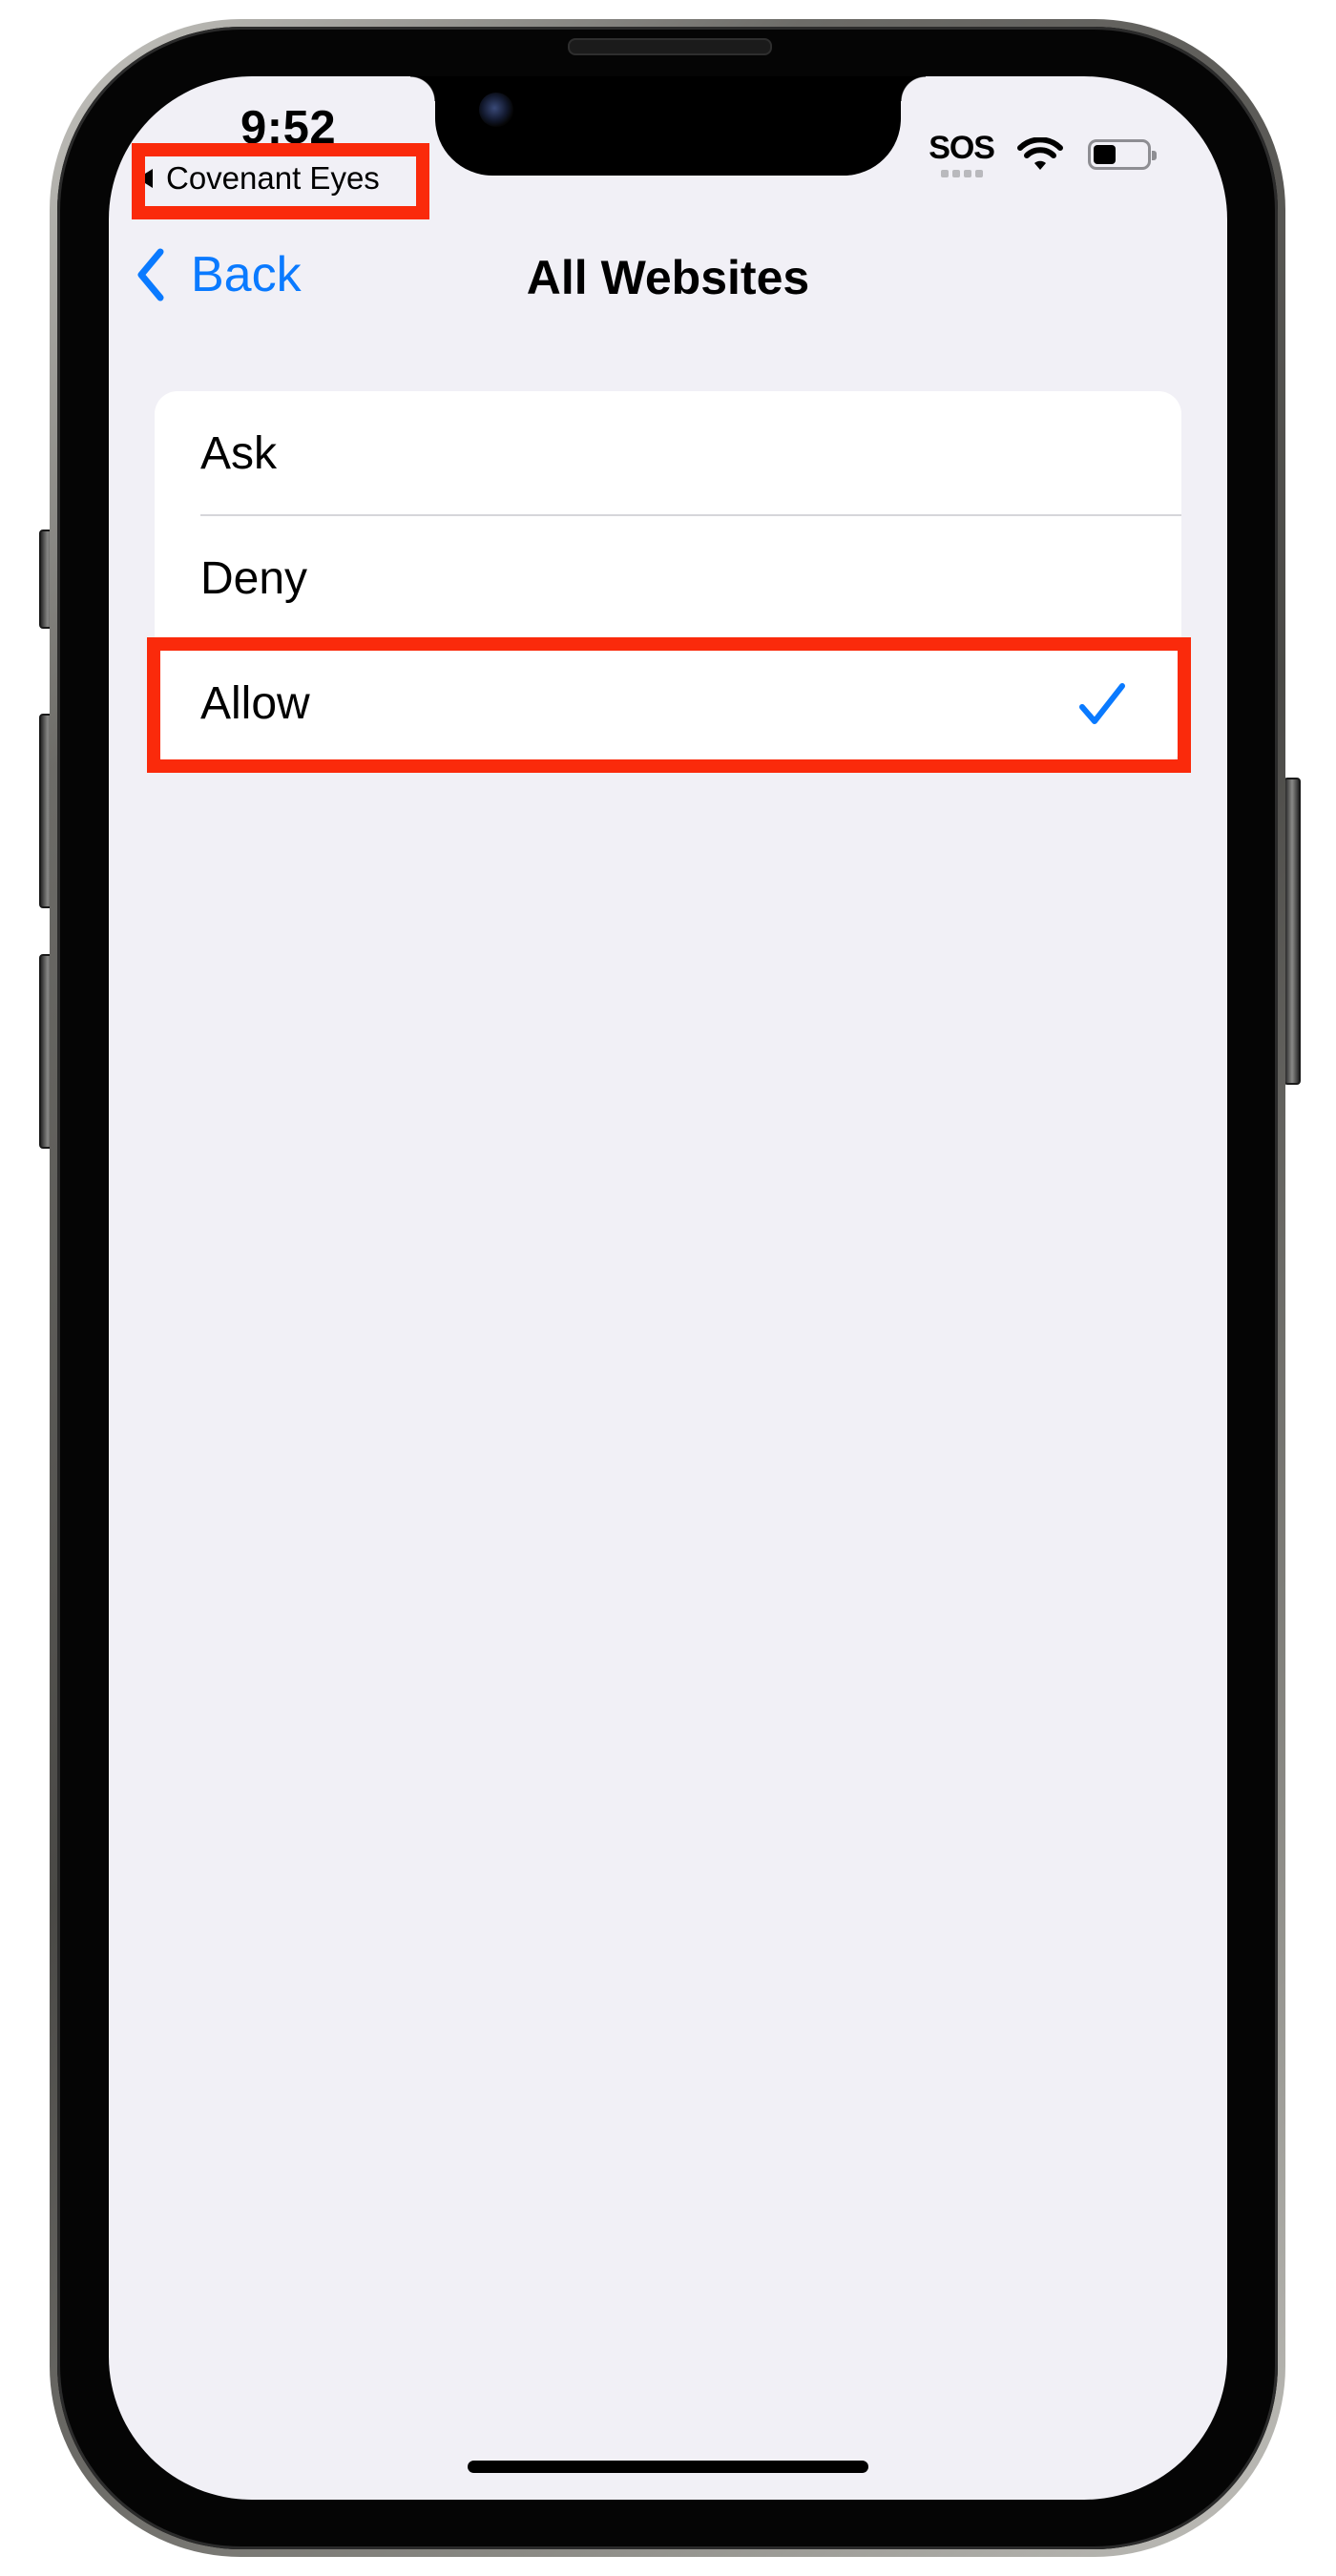 The height and width of the screenshot is (2576, 1336). Describe the element at coordinates (962, 173) in the screenshot. I see `signal-dots` at that location.